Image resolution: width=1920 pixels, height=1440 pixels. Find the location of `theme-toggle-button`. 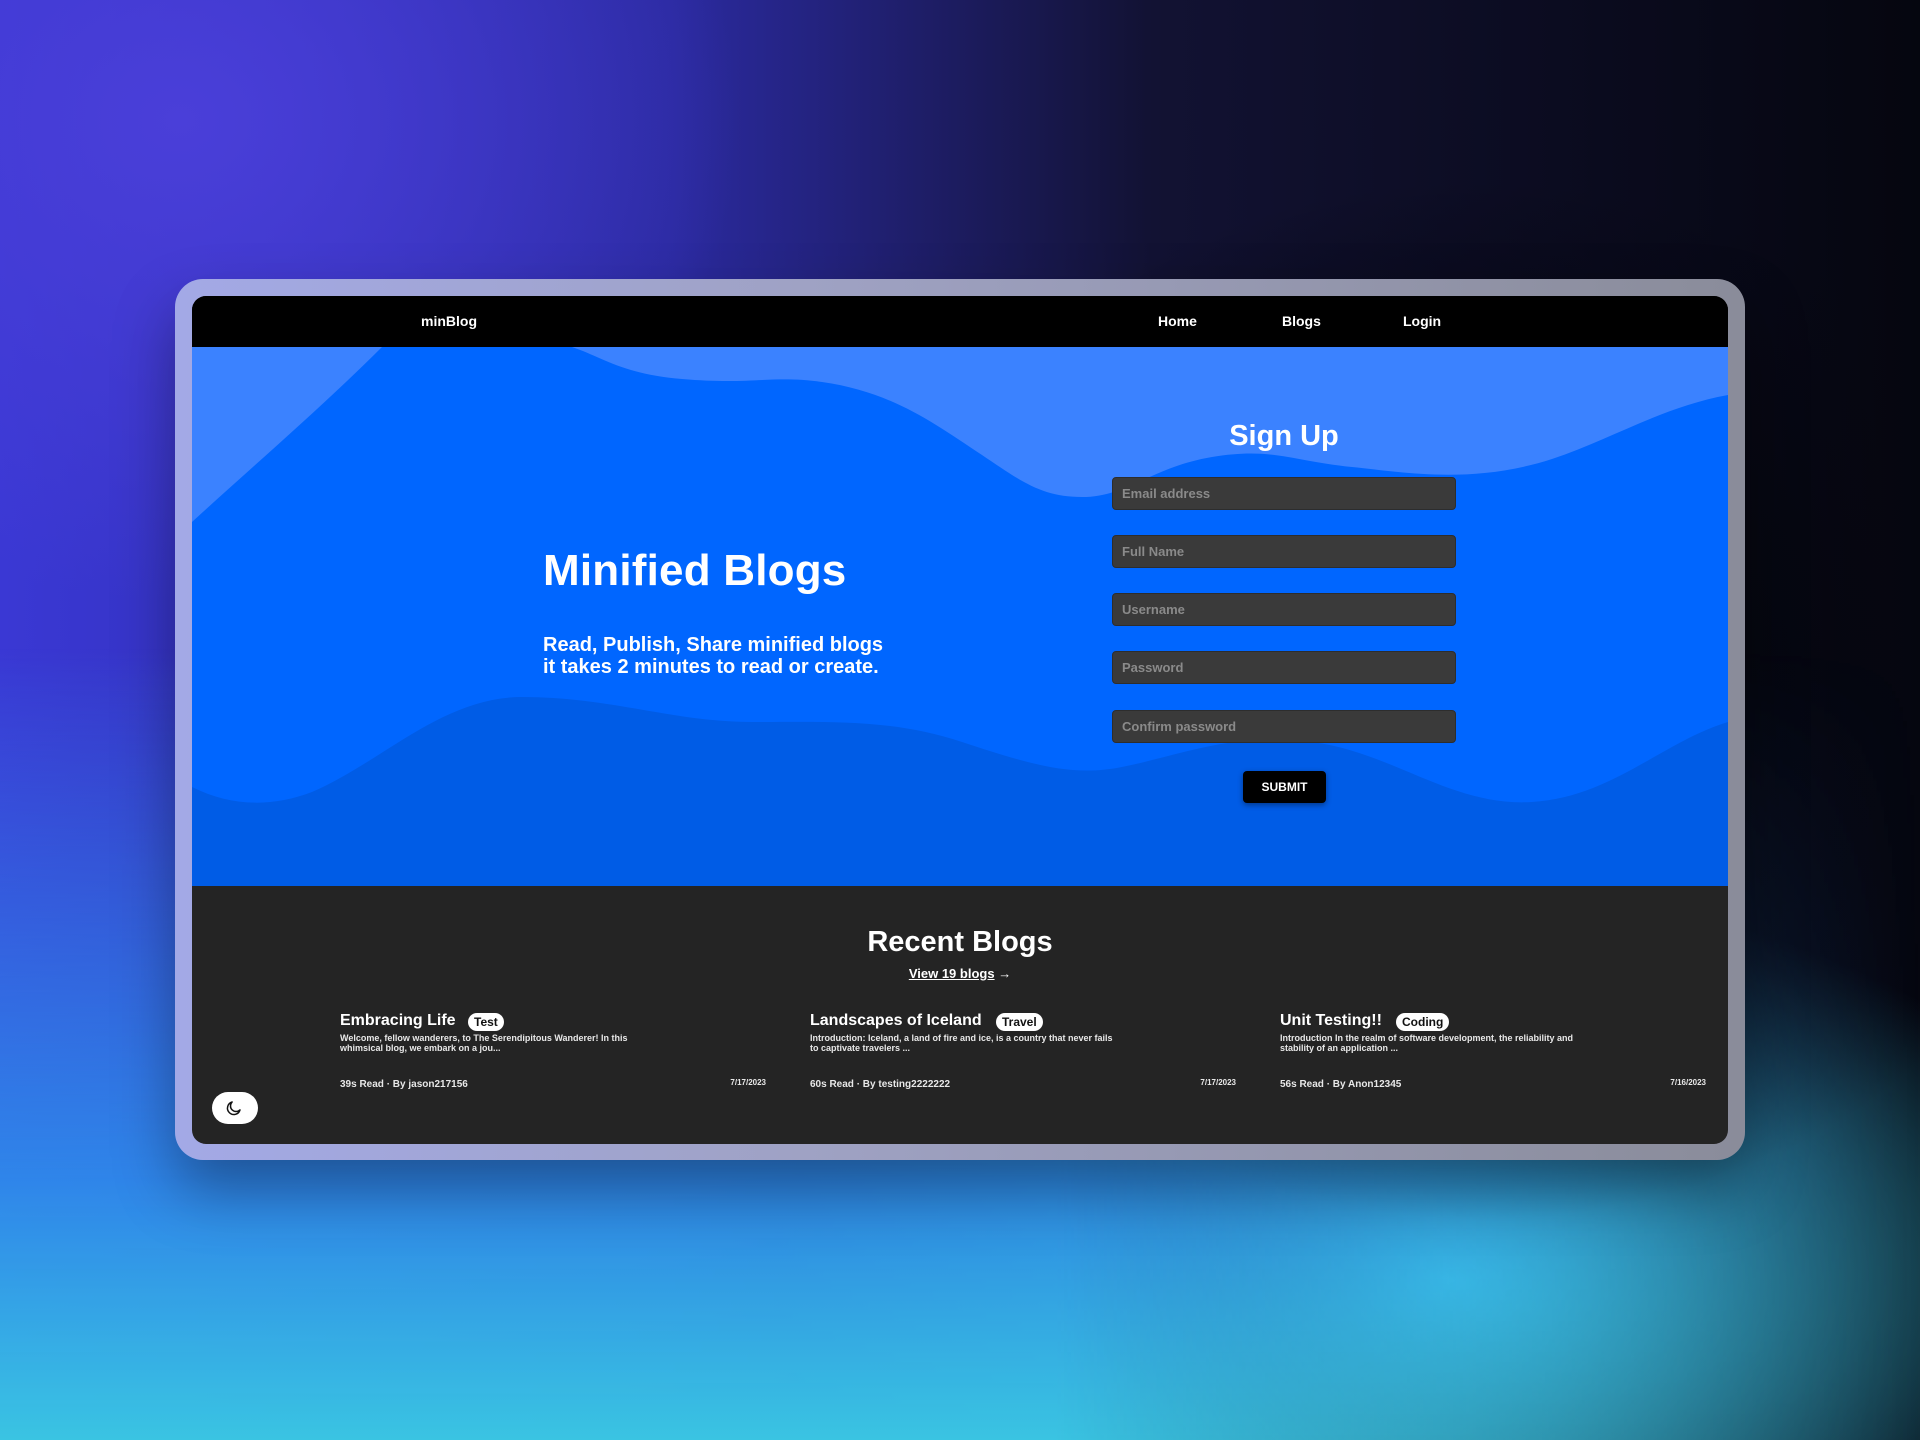

theme-toggle-button is located at coordinates (235, 1108).